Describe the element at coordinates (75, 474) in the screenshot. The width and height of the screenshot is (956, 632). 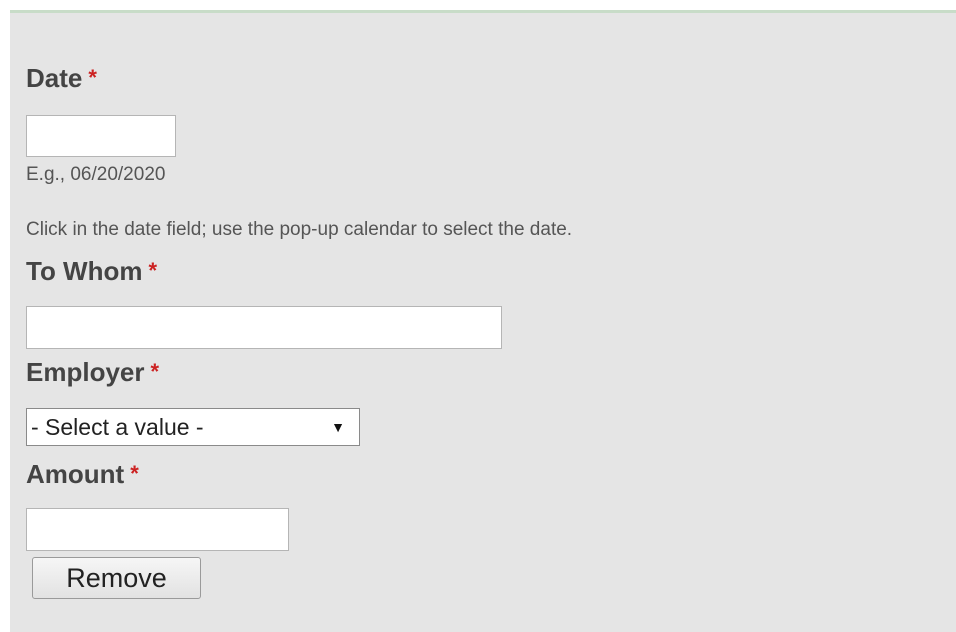
I see `amount-label-text: Amount` at that location.